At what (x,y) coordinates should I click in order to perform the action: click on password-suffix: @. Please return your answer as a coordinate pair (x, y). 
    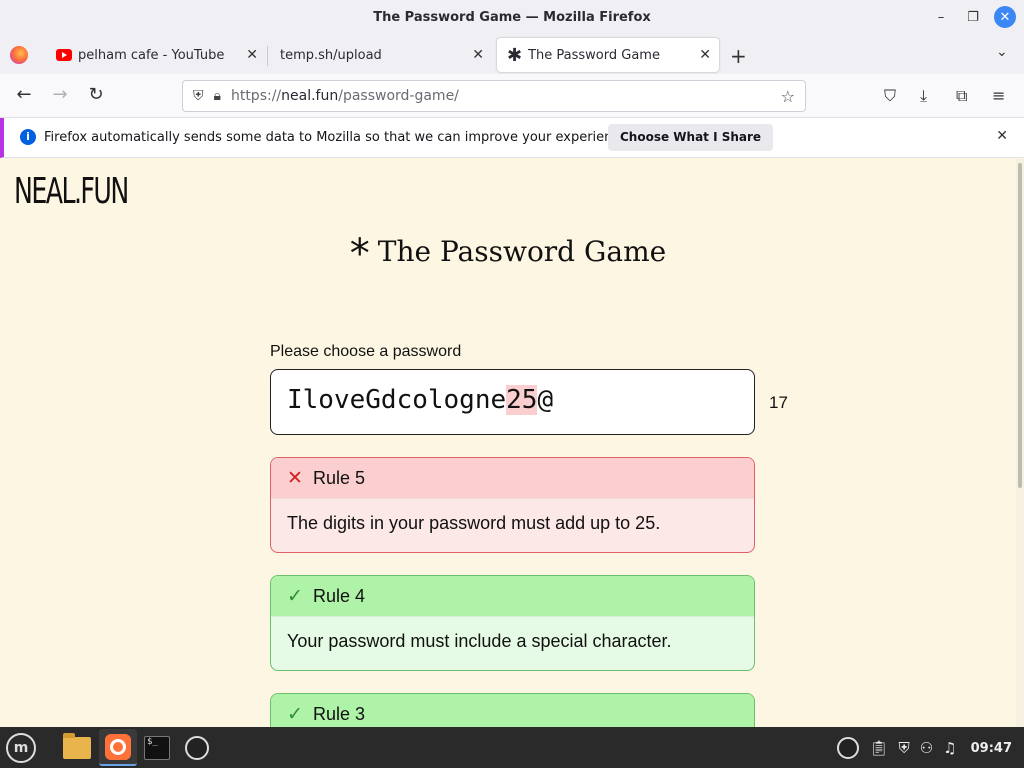
    Looking at the image, I should click on (545, 400).